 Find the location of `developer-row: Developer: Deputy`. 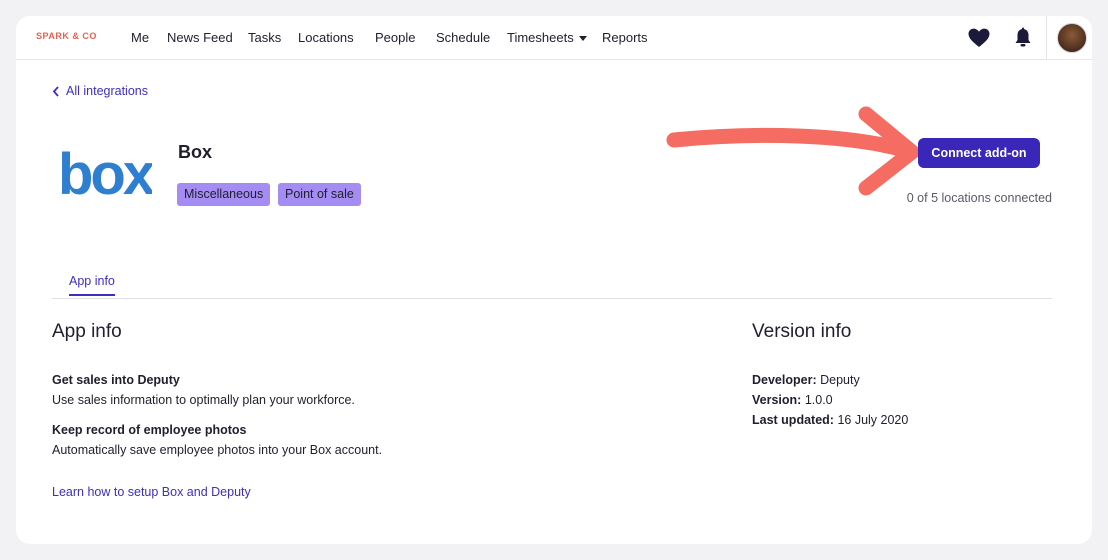

developer-row: Developer: Deputy is located at coordinates (806, 380).